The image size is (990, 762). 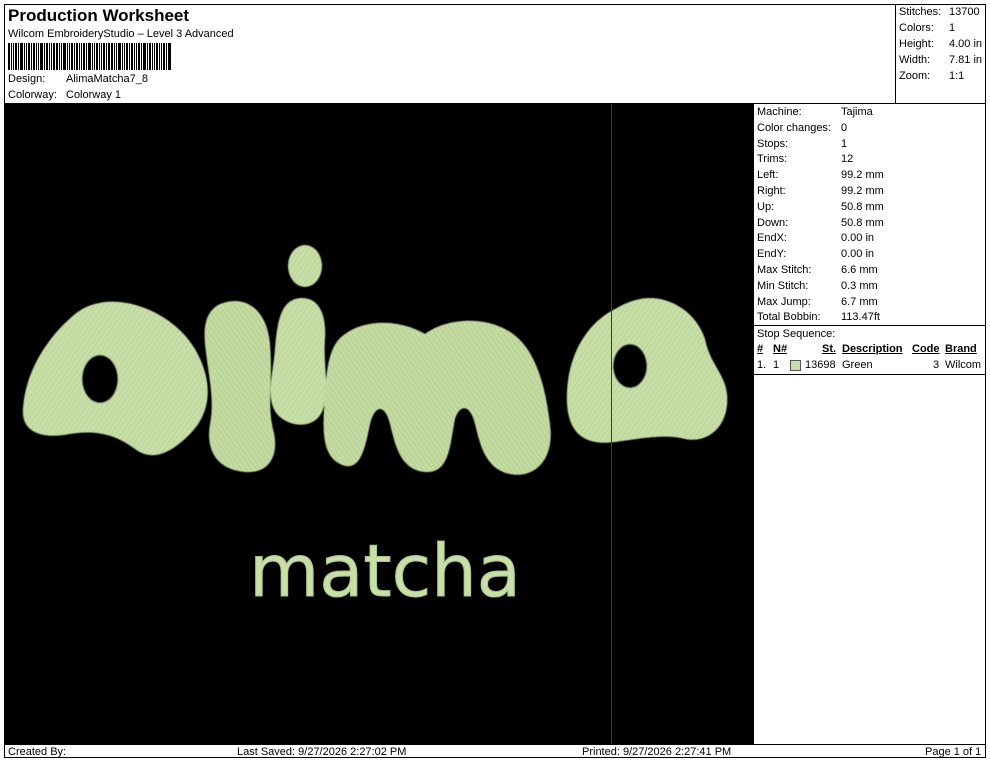 What do you see at coordinates (762, 365) in the screenshot?
I see `row-index: 1.` at bounding box center [762, 365].